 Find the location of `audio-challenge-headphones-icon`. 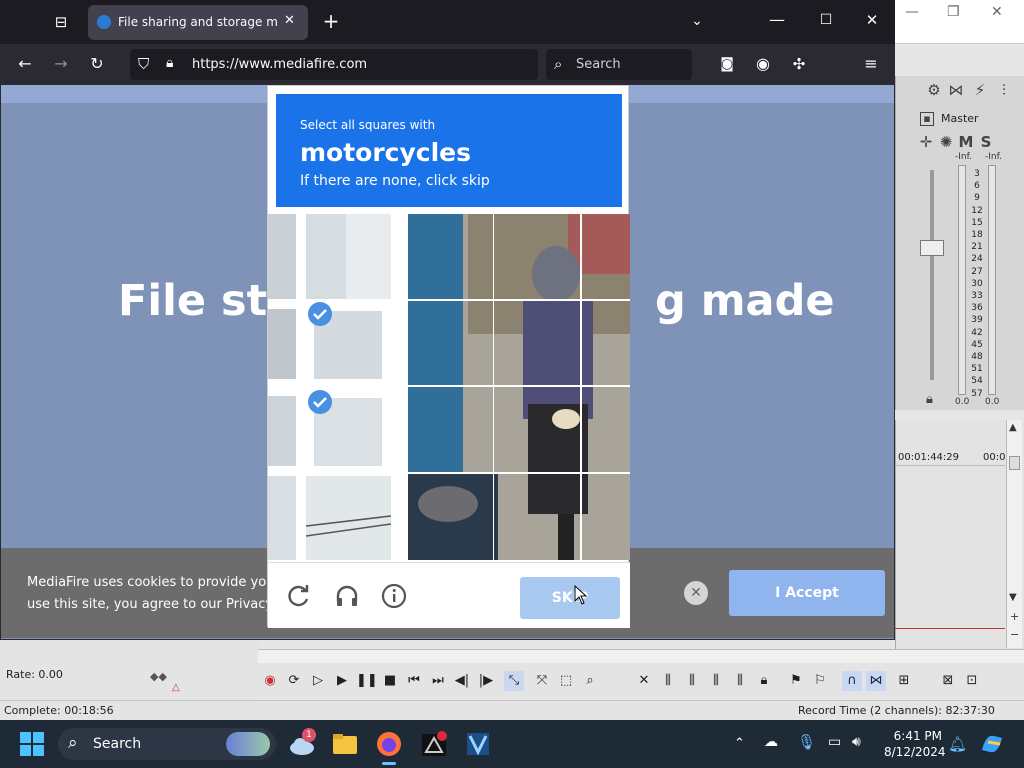

audio-challenge-headphones-icon is located at coordinates (347, 596).